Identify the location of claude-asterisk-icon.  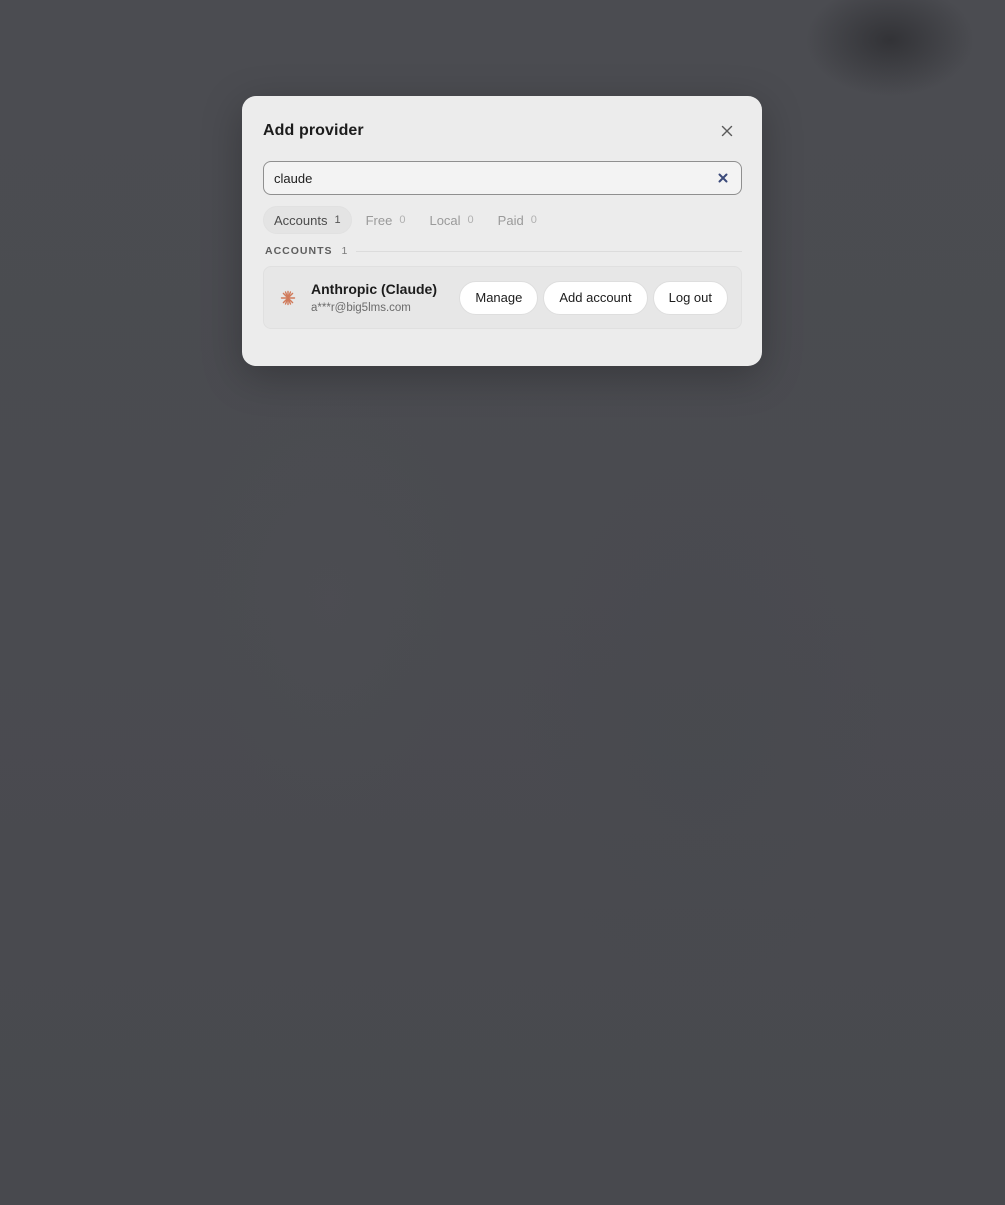
(288, 298).